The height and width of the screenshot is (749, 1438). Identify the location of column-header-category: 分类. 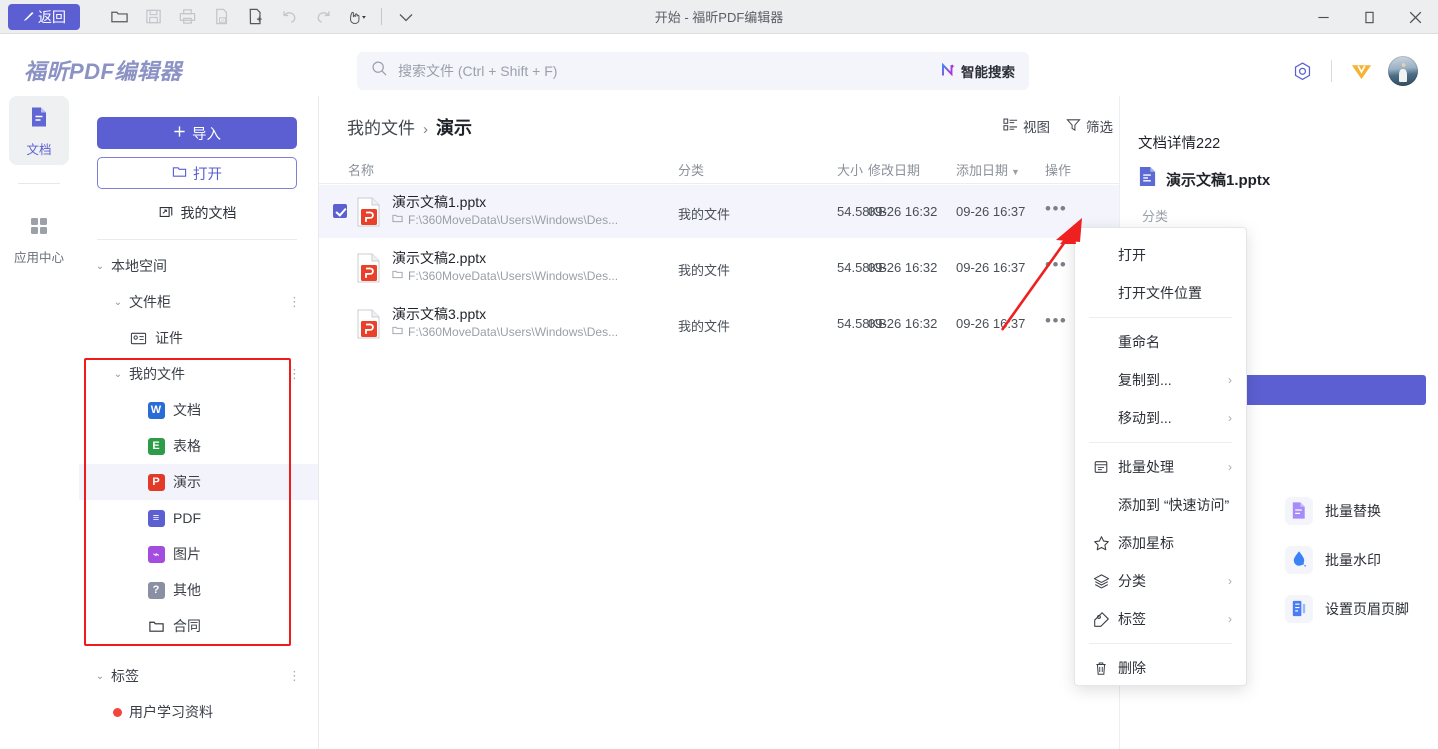
(691, 169).